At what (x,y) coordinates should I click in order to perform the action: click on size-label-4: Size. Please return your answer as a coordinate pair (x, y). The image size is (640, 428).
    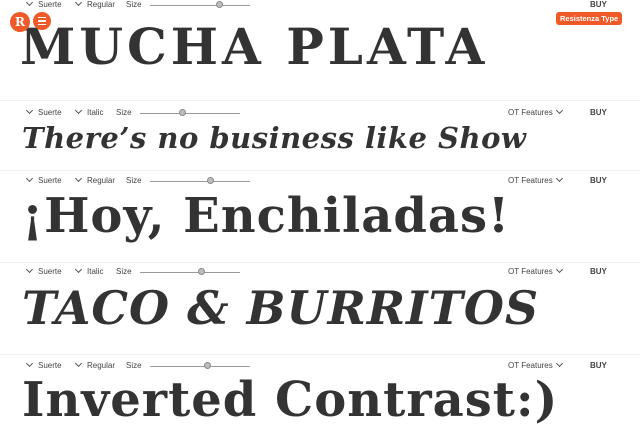
    Looking at the image, I should click on (124, 271).